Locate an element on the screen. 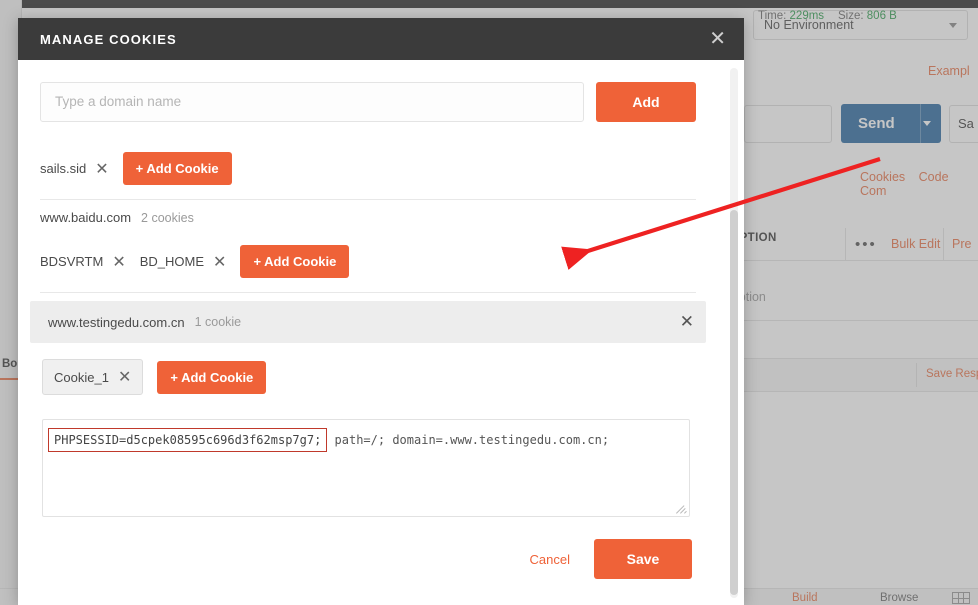 This screenshot has width=978, height=605. add-domain-button: Add is located at coordinates (646, 102).